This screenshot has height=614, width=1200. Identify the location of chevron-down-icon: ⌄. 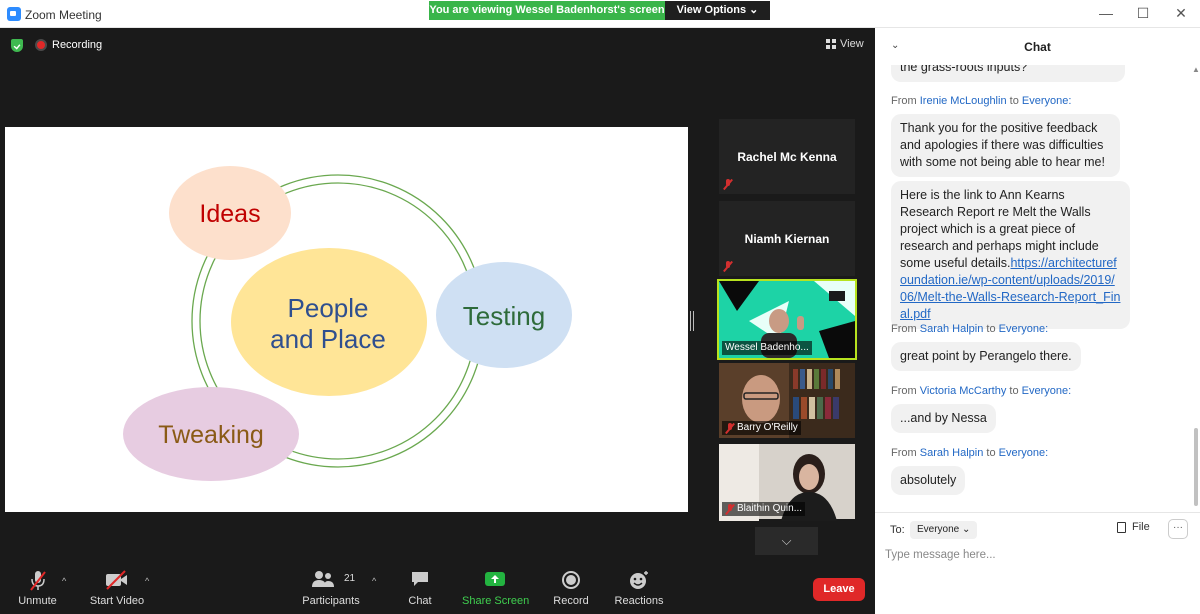
(754, 10).